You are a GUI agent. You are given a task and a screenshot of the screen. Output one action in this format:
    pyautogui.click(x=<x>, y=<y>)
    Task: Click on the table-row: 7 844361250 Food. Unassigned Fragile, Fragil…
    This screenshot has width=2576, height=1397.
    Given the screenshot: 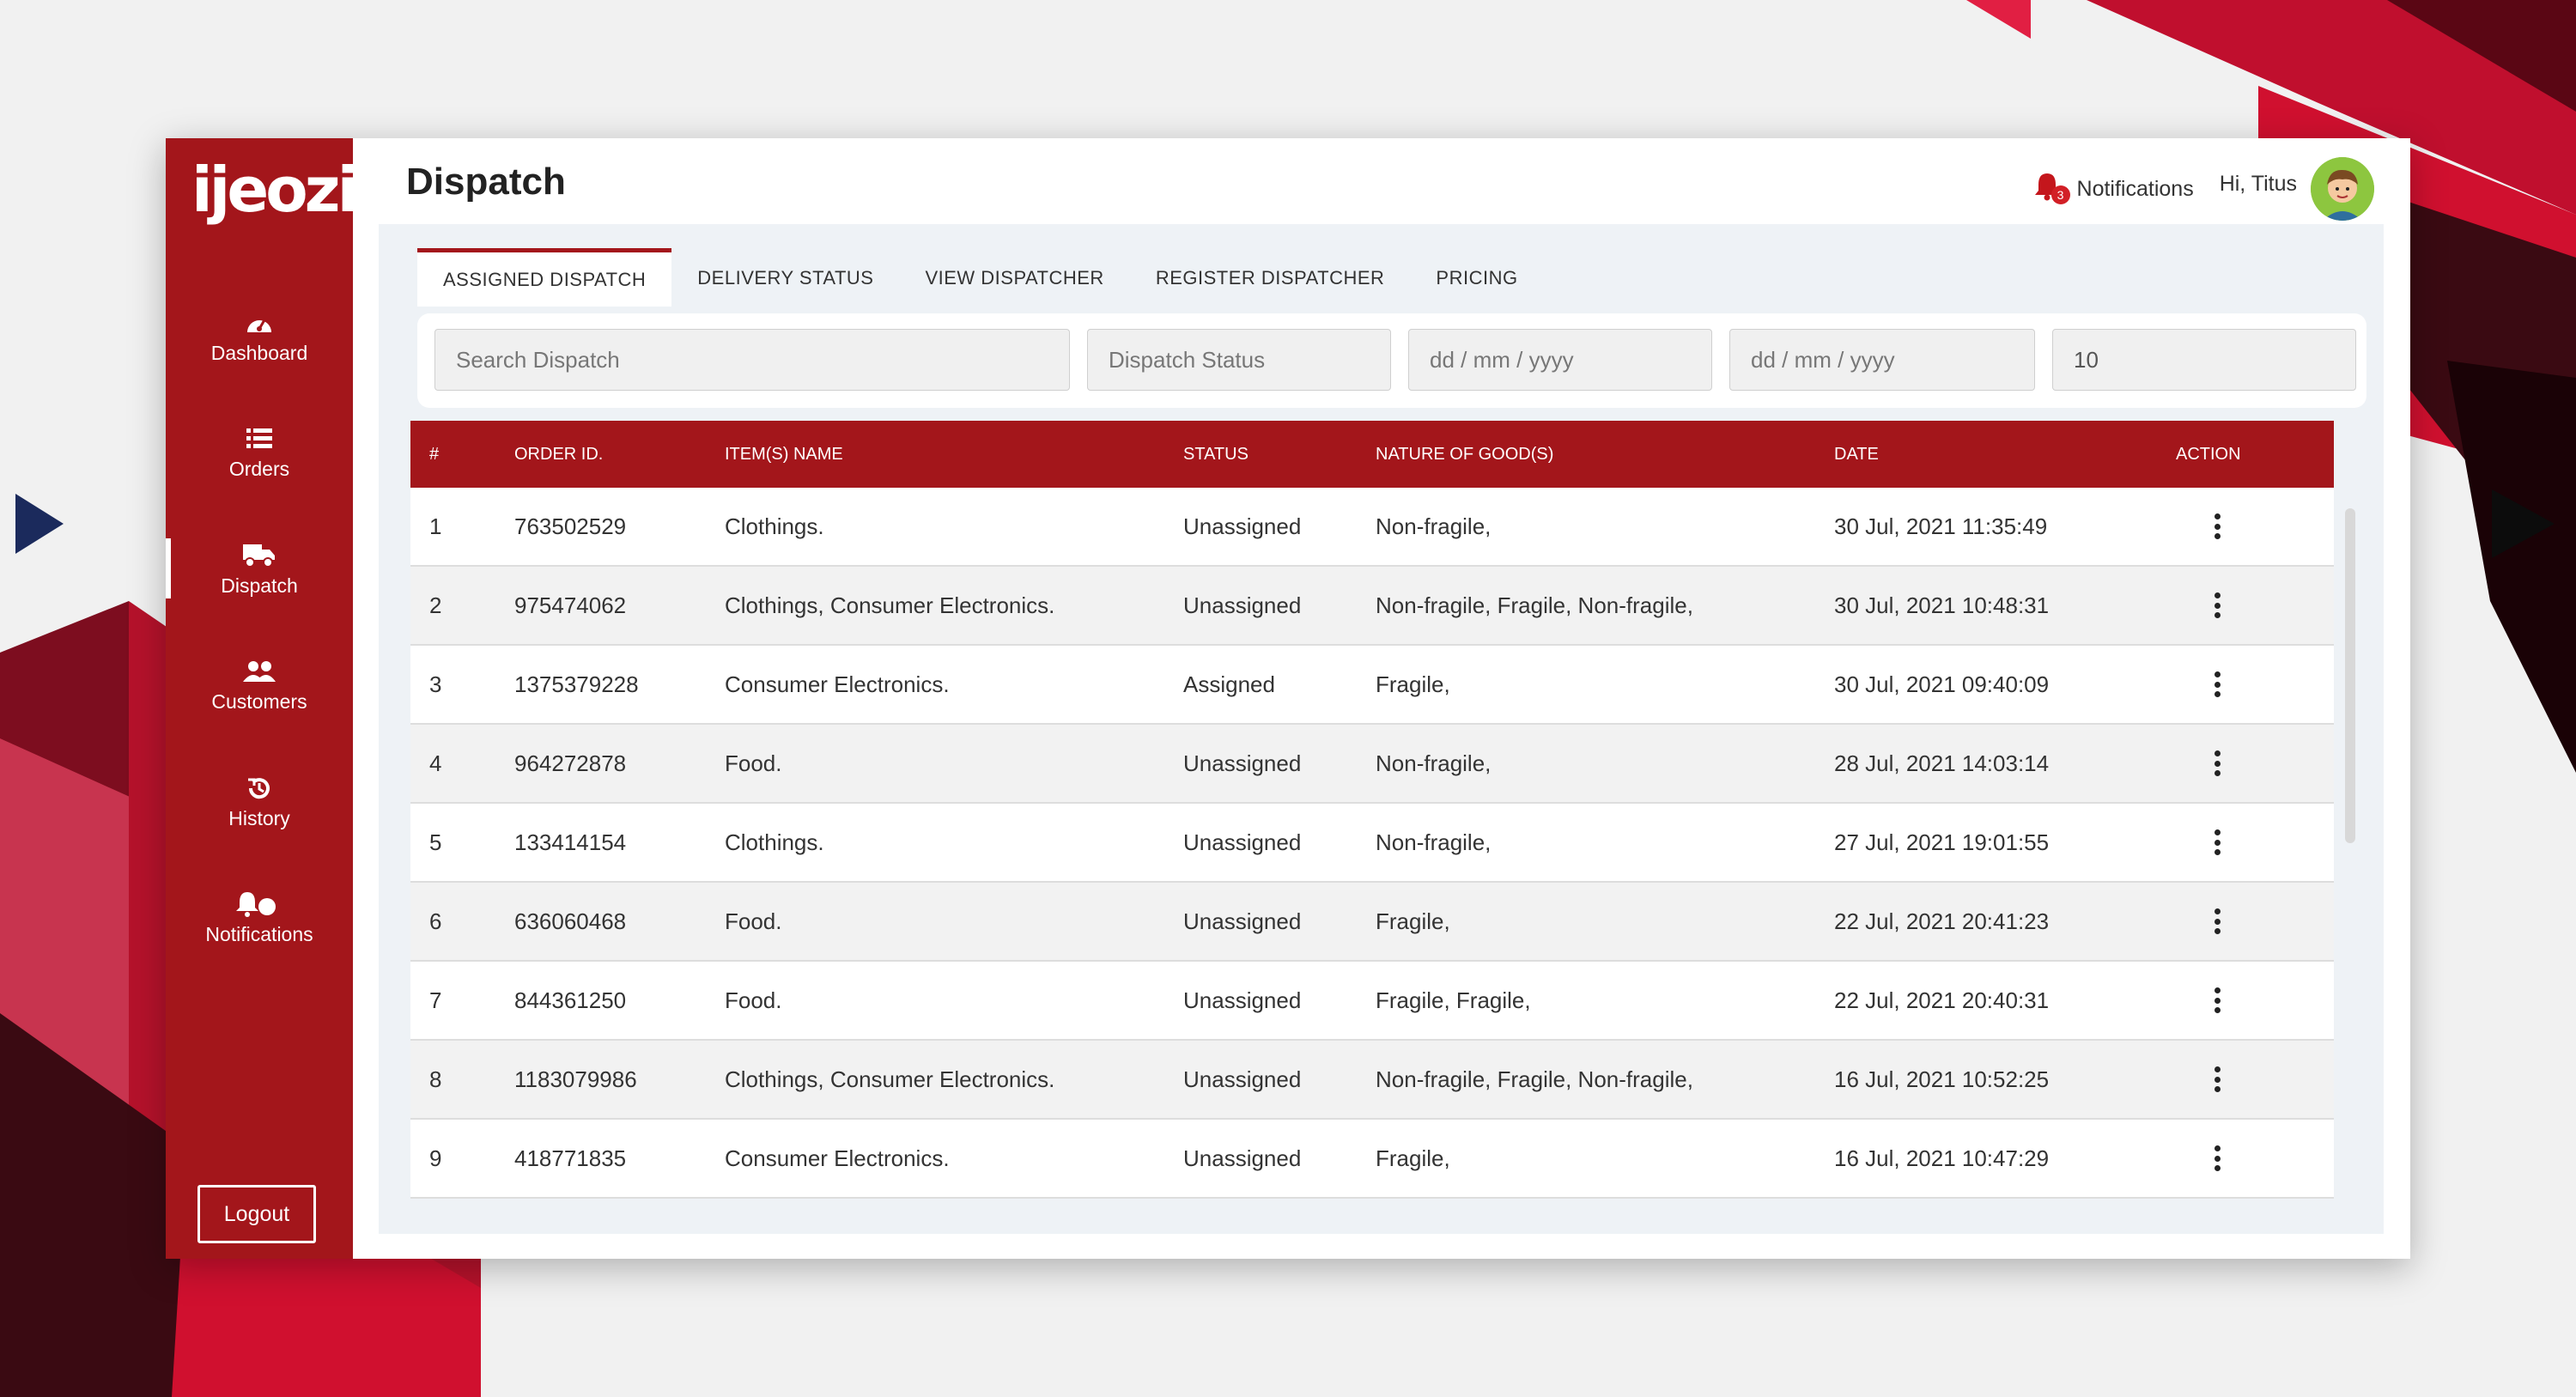 What is the action you would take?
    pyautogui.click(x=1372, y=1002)
    